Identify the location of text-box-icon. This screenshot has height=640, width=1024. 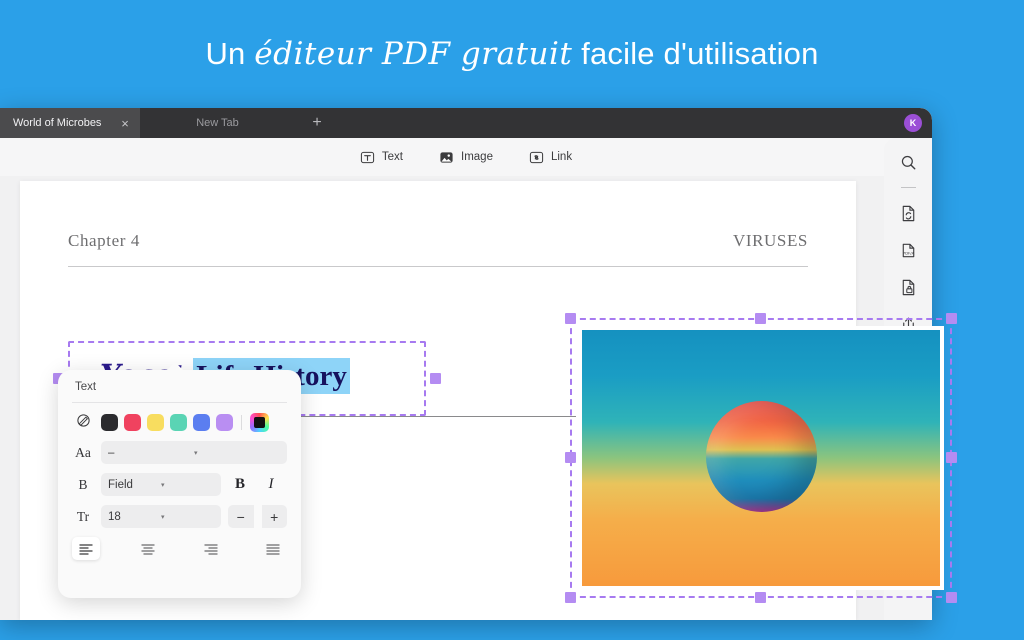
(367, 157).